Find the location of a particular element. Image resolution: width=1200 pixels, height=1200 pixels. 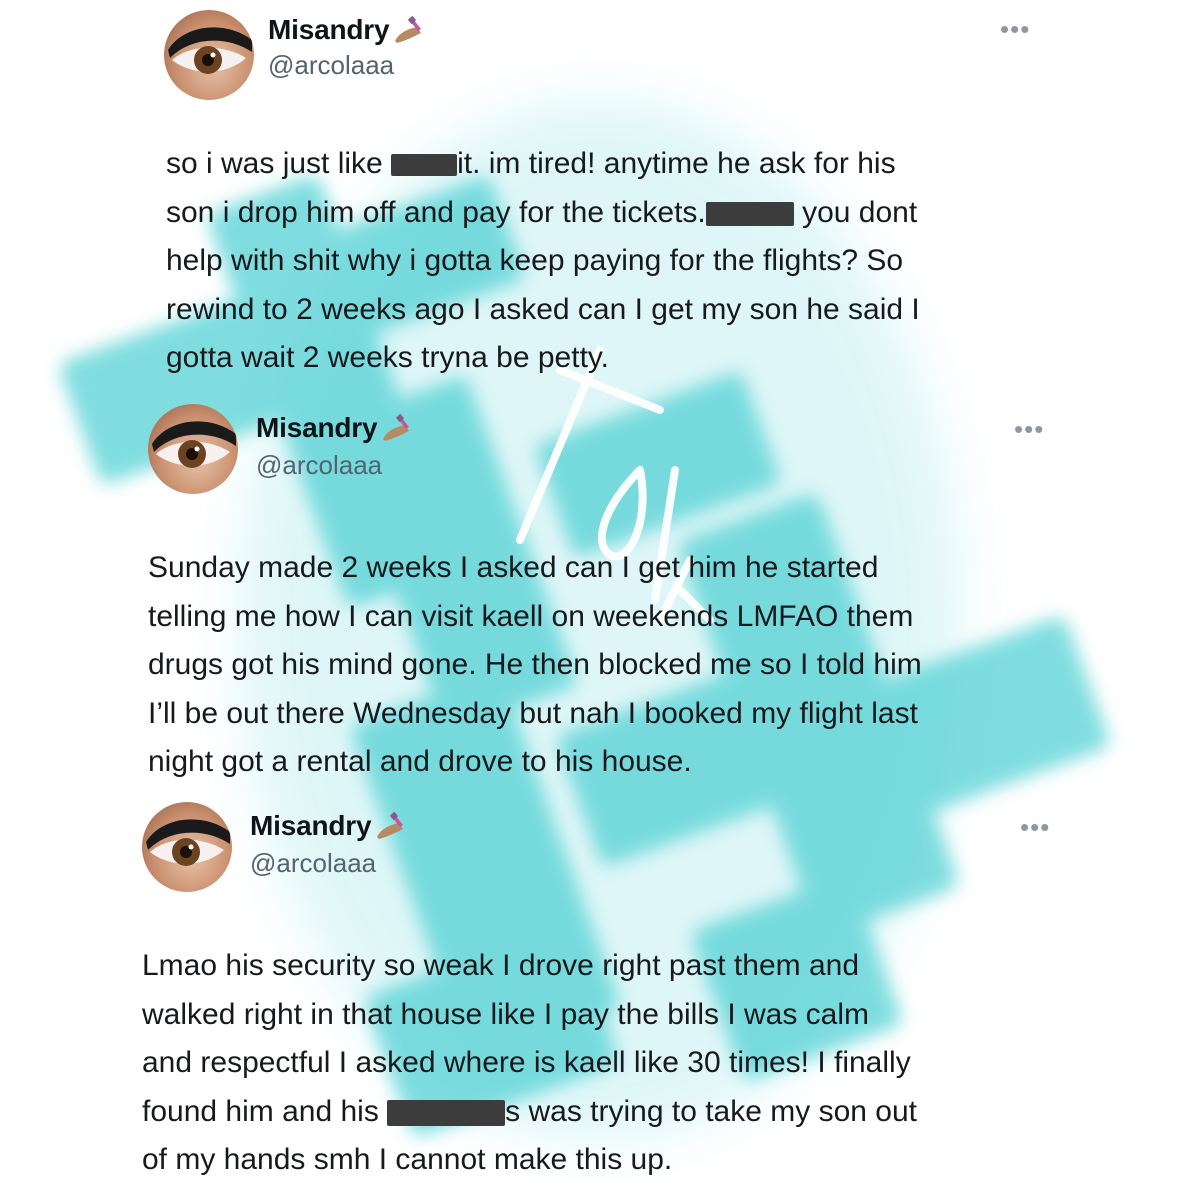

text-line: of my hands smh I cannot make this up. is located at coordinates (407, 1159).